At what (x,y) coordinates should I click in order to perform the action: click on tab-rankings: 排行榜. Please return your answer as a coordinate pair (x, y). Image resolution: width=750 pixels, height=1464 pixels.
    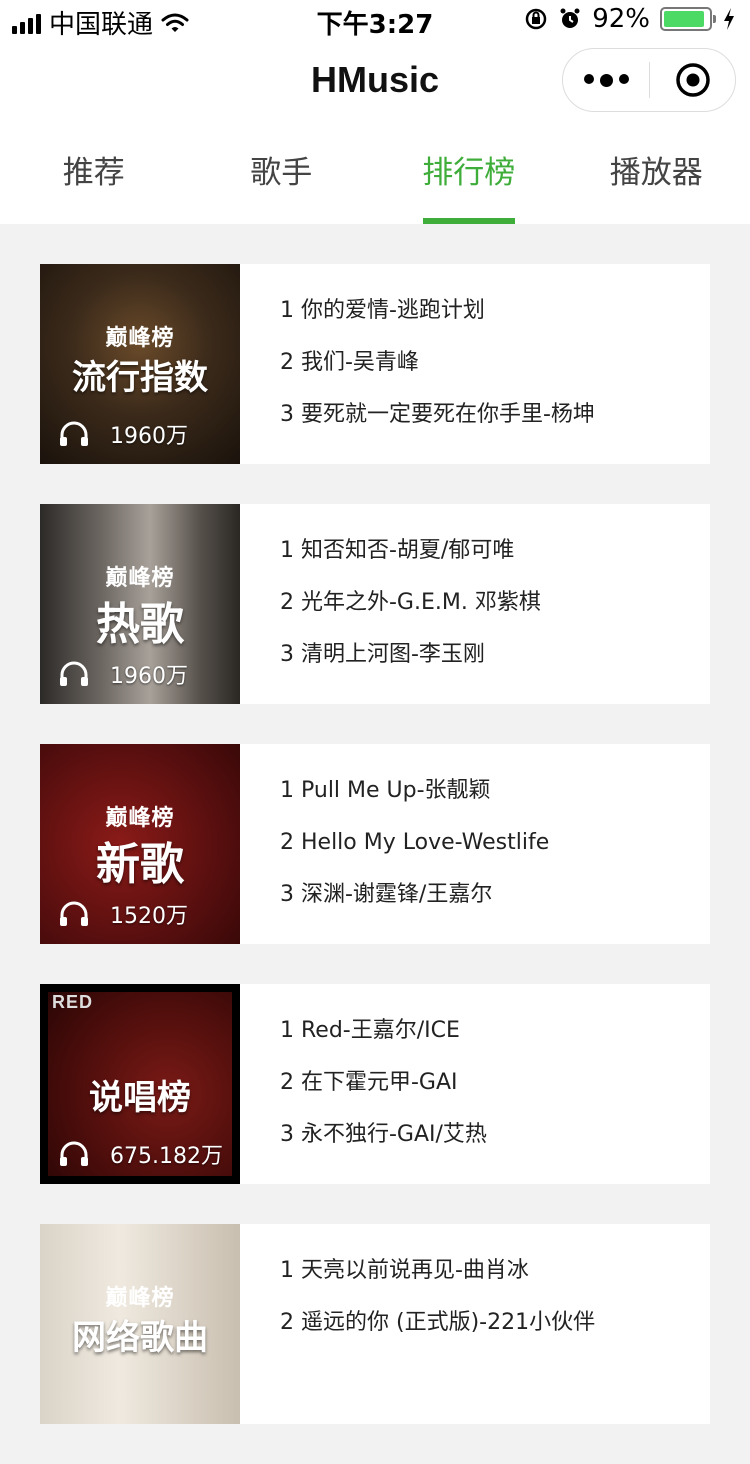
    Looking at the image, I should click on (469, 174).